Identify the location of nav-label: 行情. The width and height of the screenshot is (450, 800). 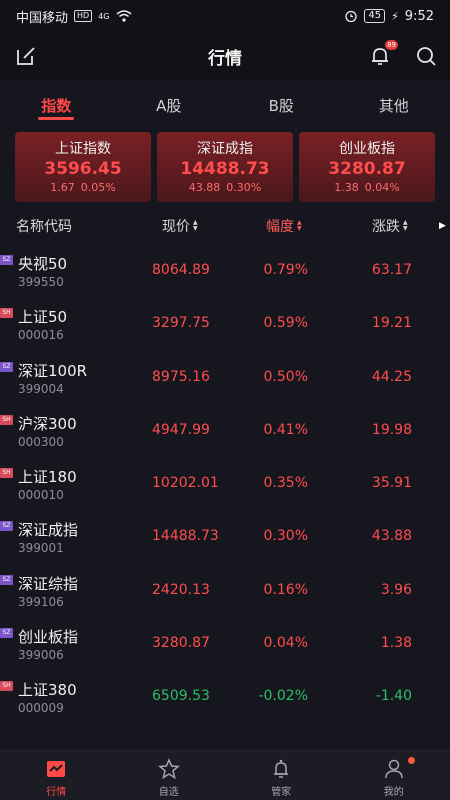
(56, 792).